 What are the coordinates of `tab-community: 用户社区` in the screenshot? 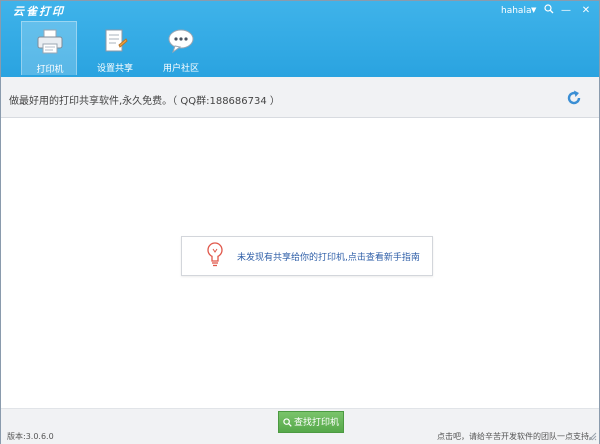 It's located at (181, 48).